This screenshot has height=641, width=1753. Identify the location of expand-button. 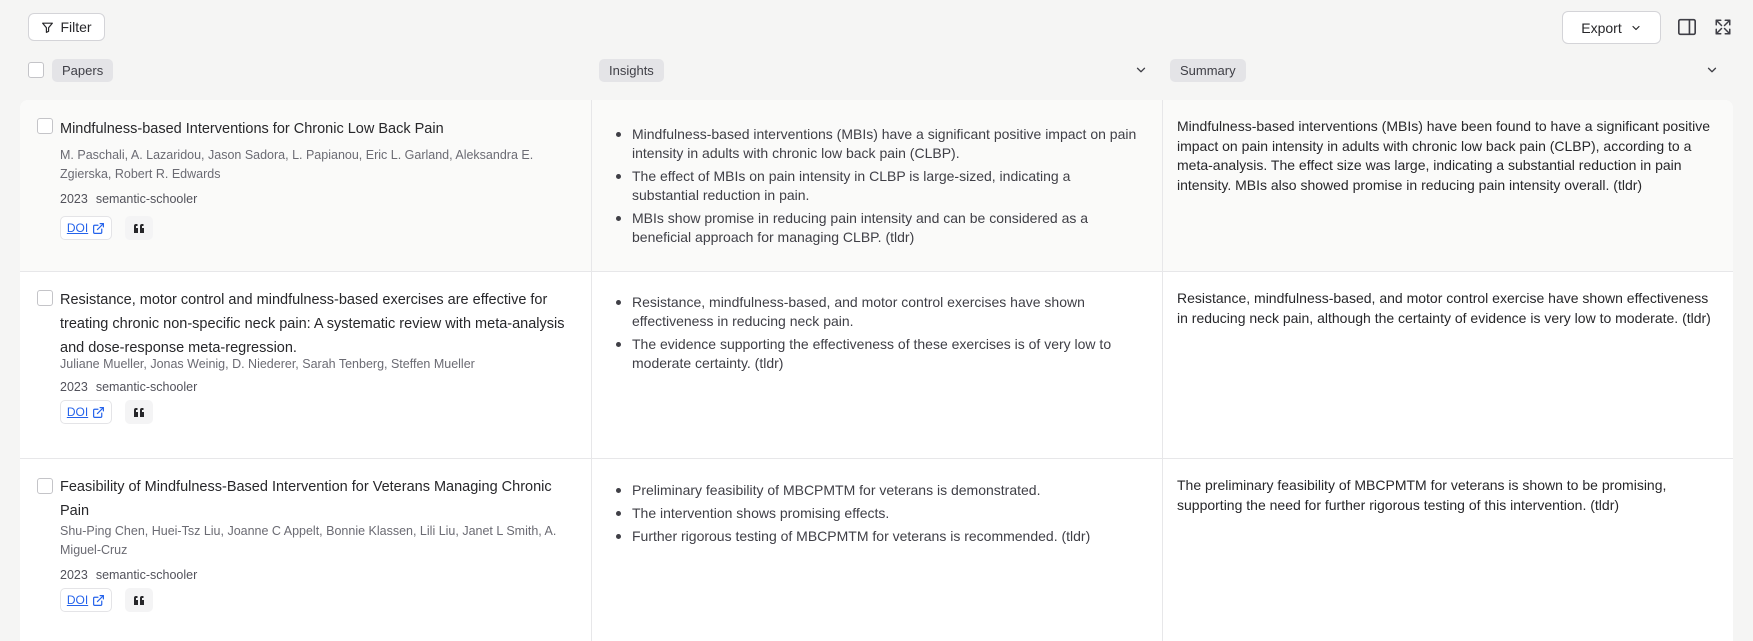
(1723, 27).